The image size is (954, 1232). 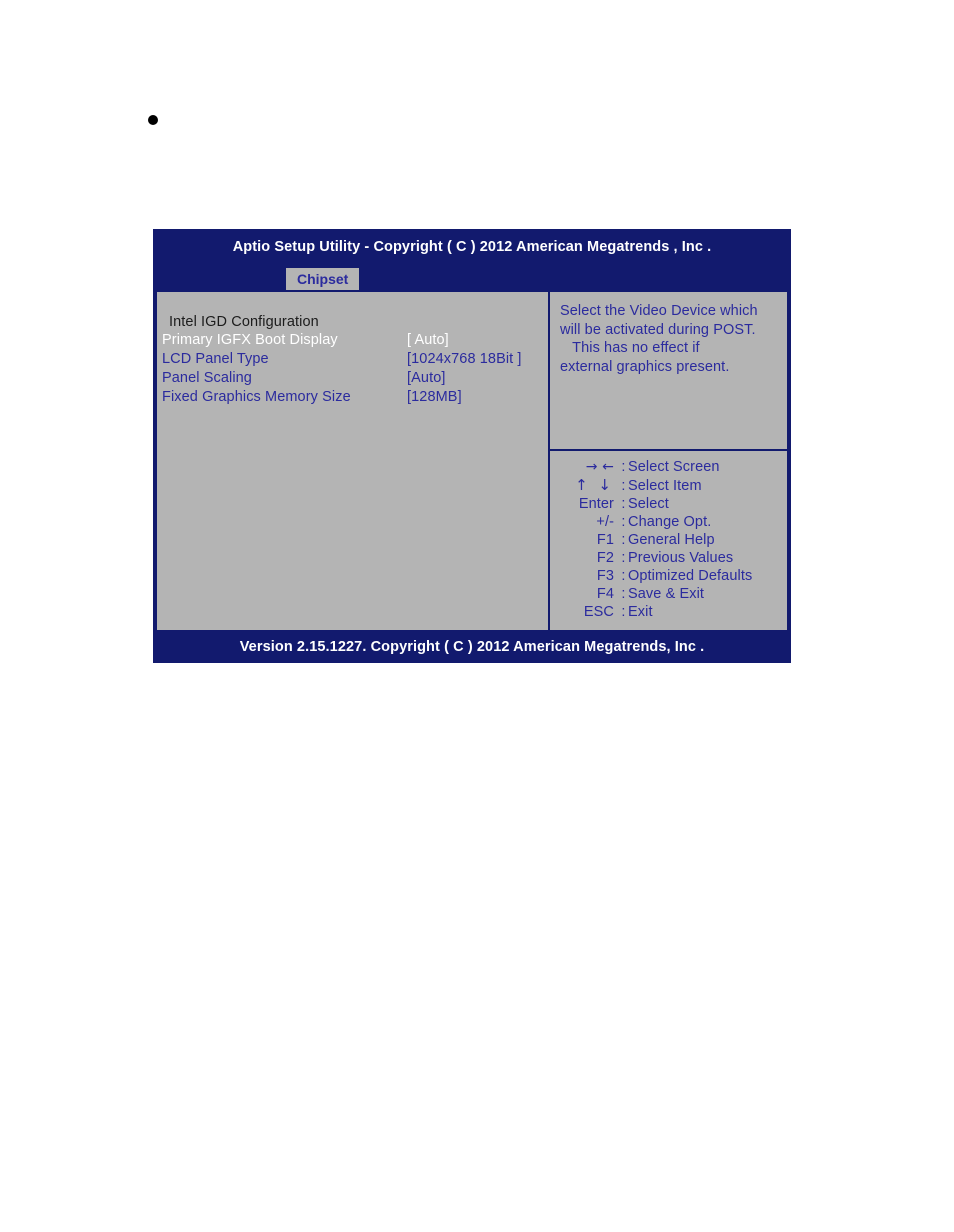 I want to click on legend-label: Optimized Defaults, so click(x=690, y=576).